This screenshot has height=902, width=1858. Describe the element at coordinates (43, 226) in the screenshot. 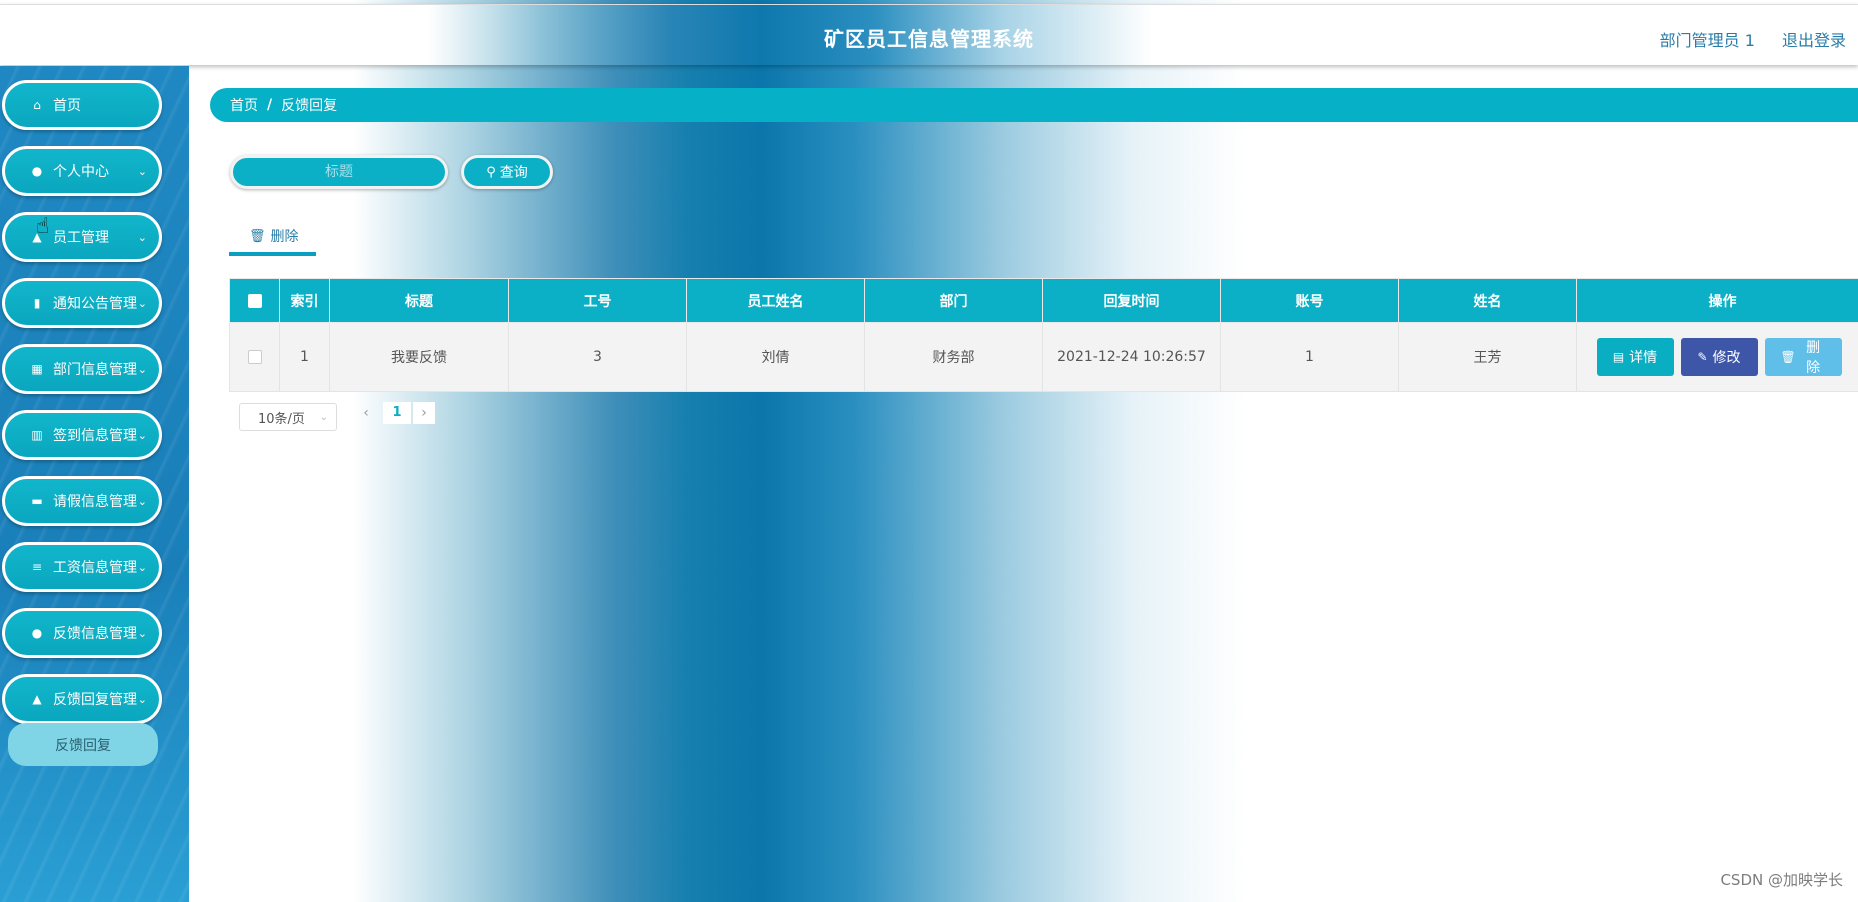

I see `hand-cursor-icon: ☝` at that location.